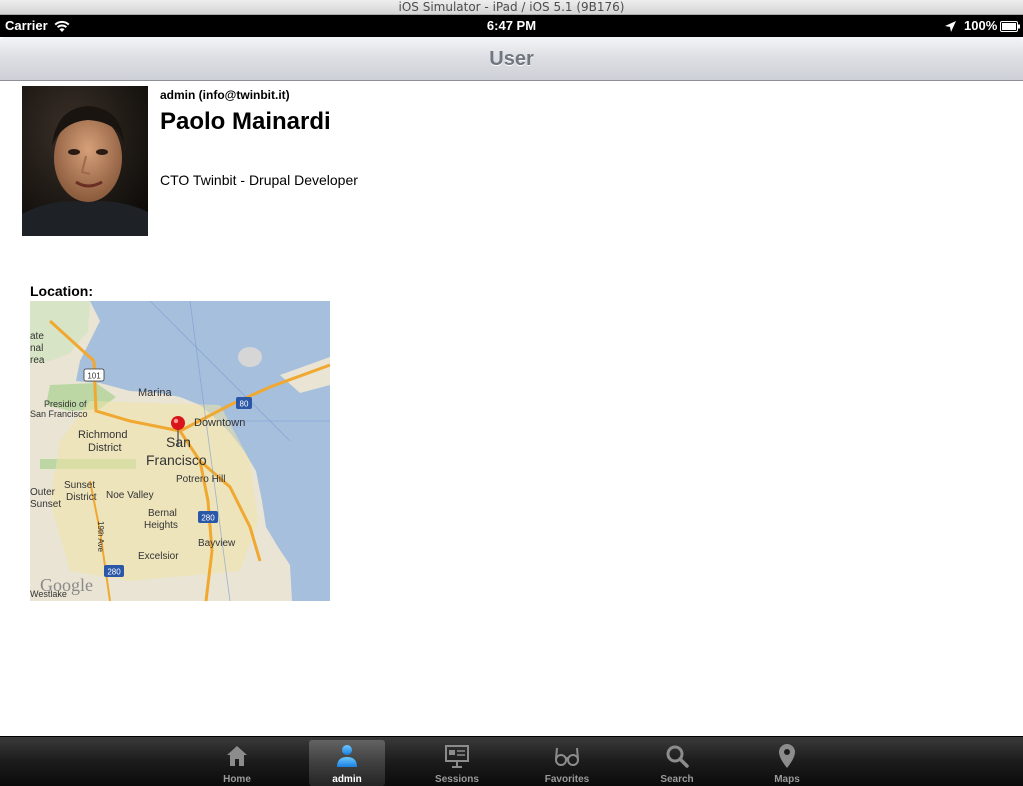 The image size is (1023, 786). I want to click on simulator-title: iOS Simulator - iPad / iOS 5.1 (9B176), so click(511, 7).